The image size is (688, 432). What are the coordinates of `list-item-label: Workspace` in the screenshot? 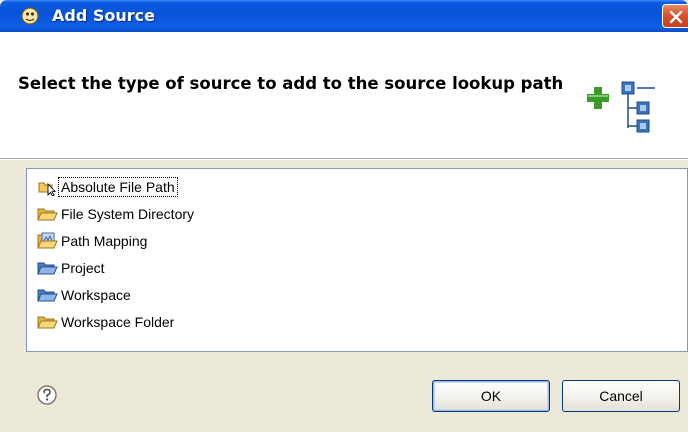 It's located at (96, 295).